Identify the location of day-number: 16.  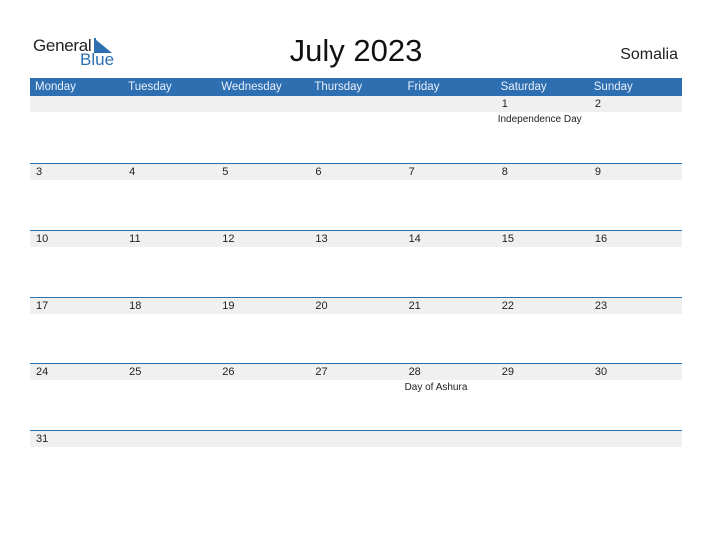
(601, 239).